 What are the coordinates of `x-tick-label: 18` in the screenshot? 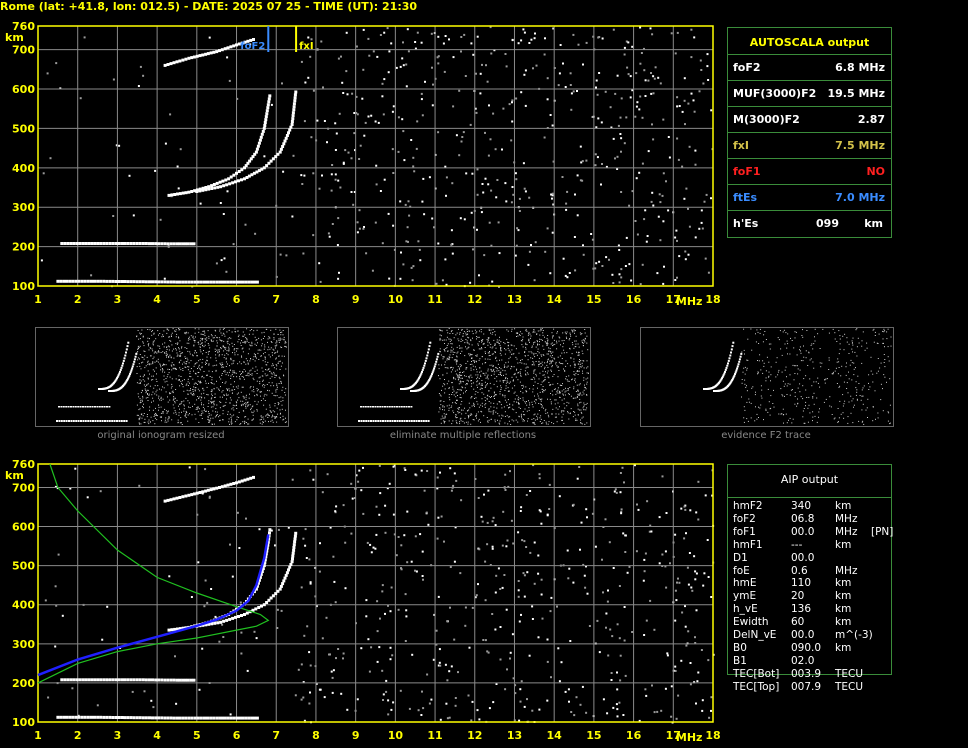 It's located at (712, 735).